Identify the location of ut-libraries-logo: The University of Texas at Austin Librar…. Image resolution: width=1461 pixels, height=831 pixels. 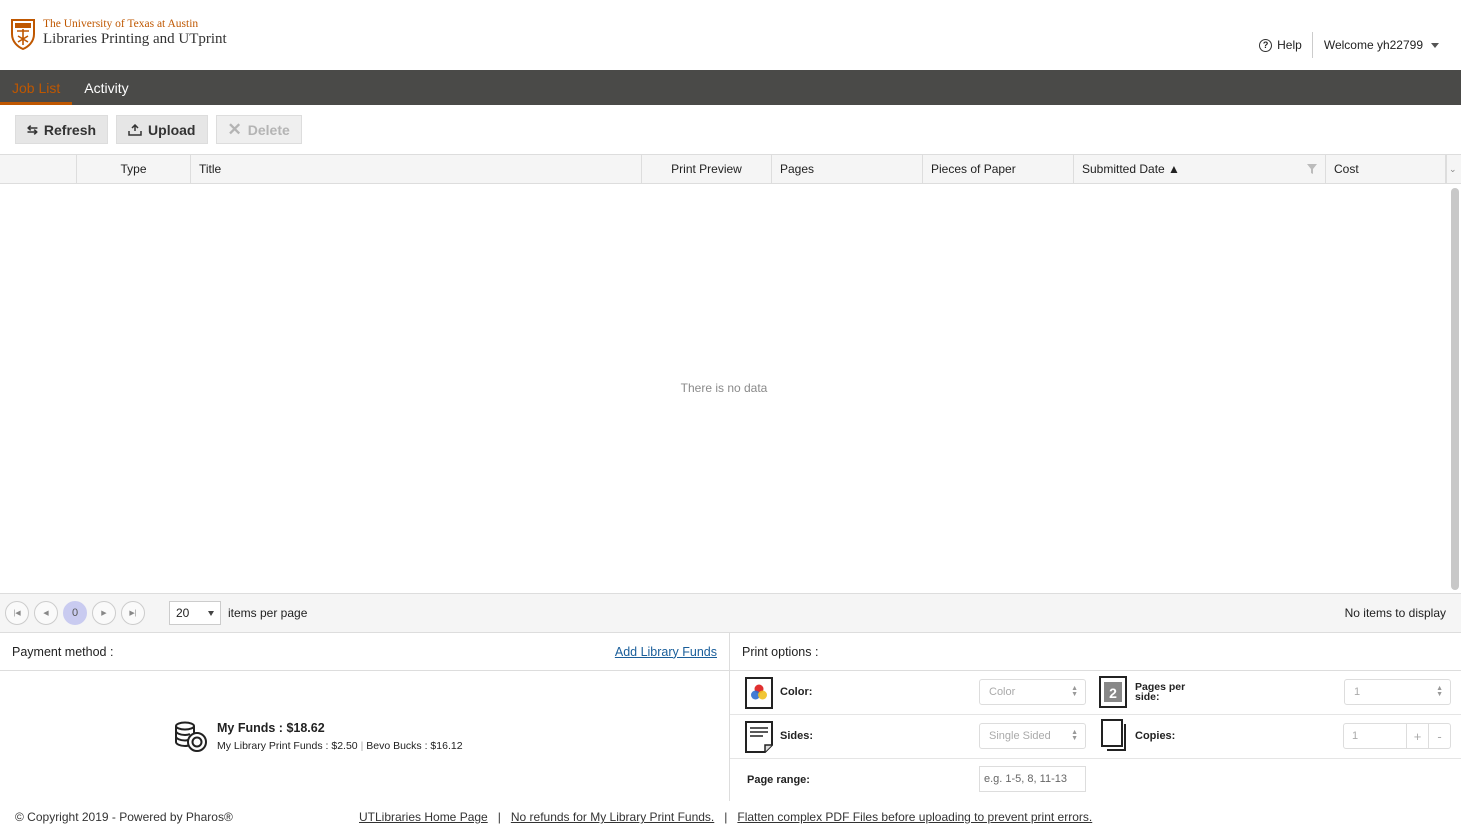
(118, 34).